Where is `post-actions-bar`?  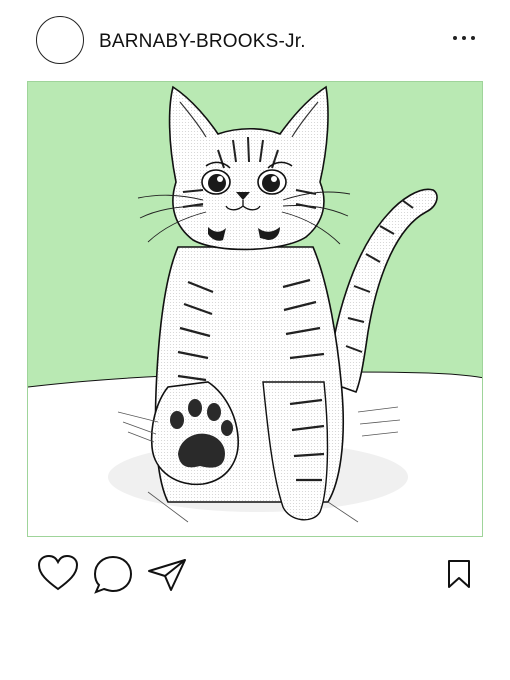 post-actions-bar is located at coordinates (255, 573).